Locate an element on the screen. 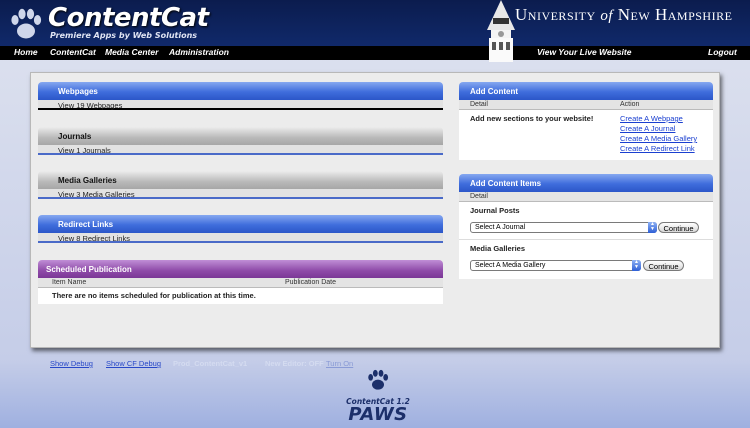  environment-label: Prod_ContentCat_v1 is located at coordinates (210, 363).